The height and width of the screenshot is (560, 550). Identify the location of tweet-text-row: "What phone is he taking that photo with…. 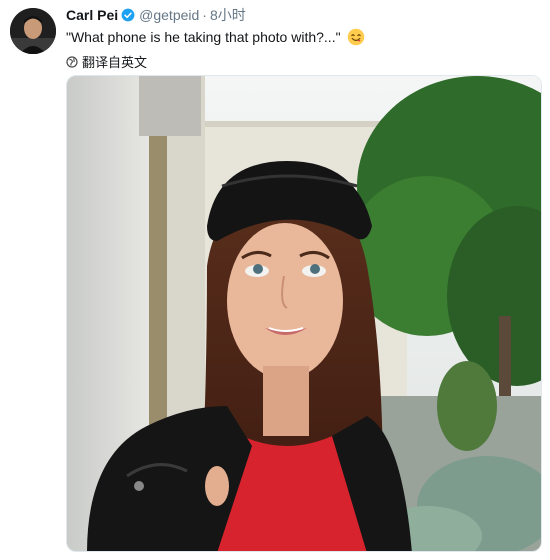
(303, 37).